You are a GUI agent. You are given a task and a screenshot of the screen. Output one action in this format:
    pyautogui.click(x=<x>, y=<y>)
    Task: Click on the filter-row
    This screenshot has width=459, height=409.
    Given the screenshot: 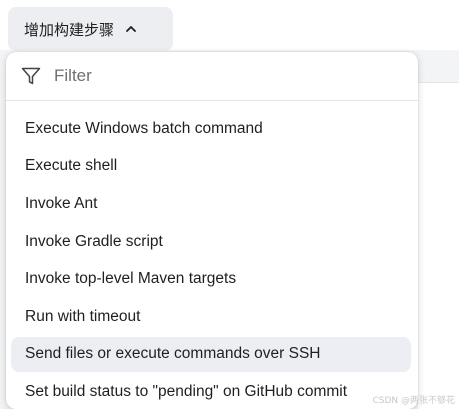 What is the action you would take?
    pyautogui.click(x=212, y=76)
    